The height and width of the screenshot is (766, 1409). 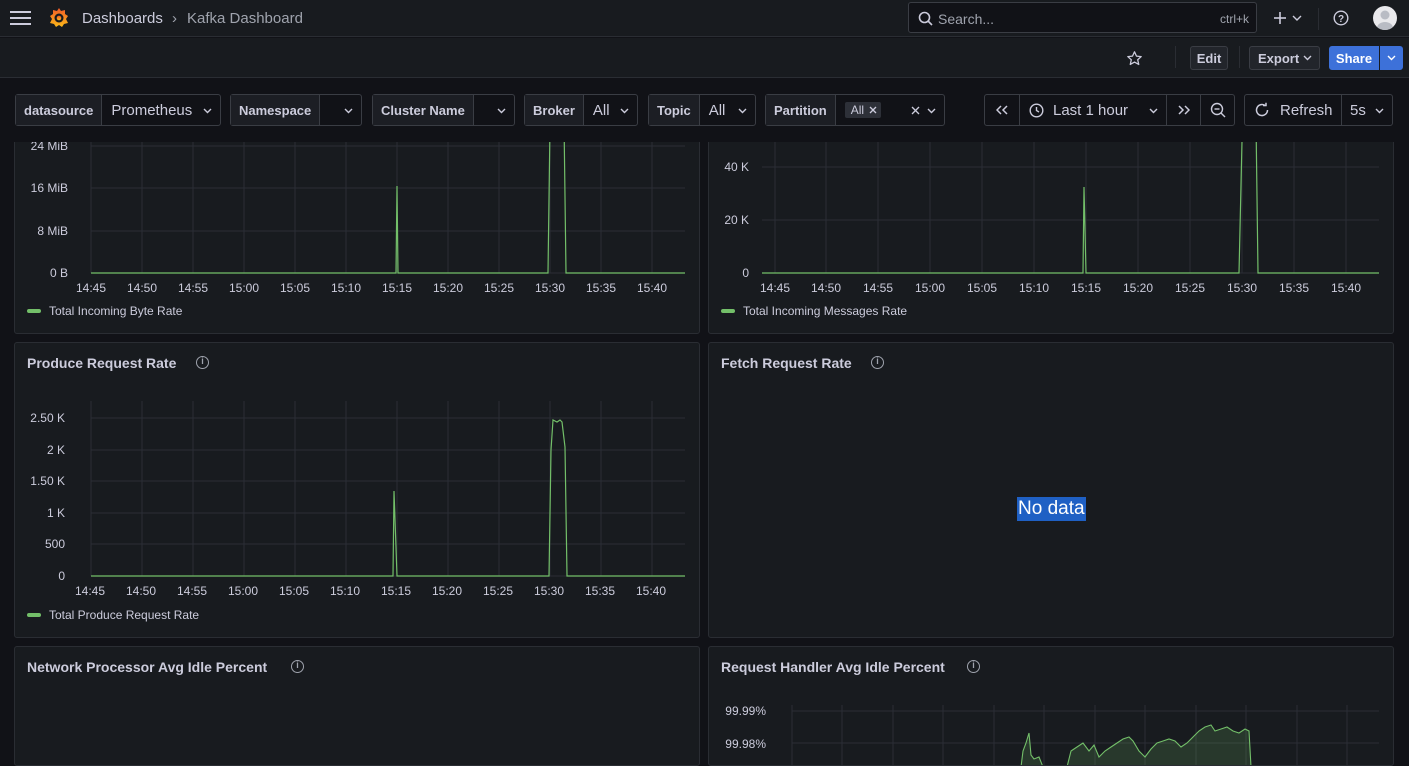 I want to click on clear-icon, so click(x=915, y=110).